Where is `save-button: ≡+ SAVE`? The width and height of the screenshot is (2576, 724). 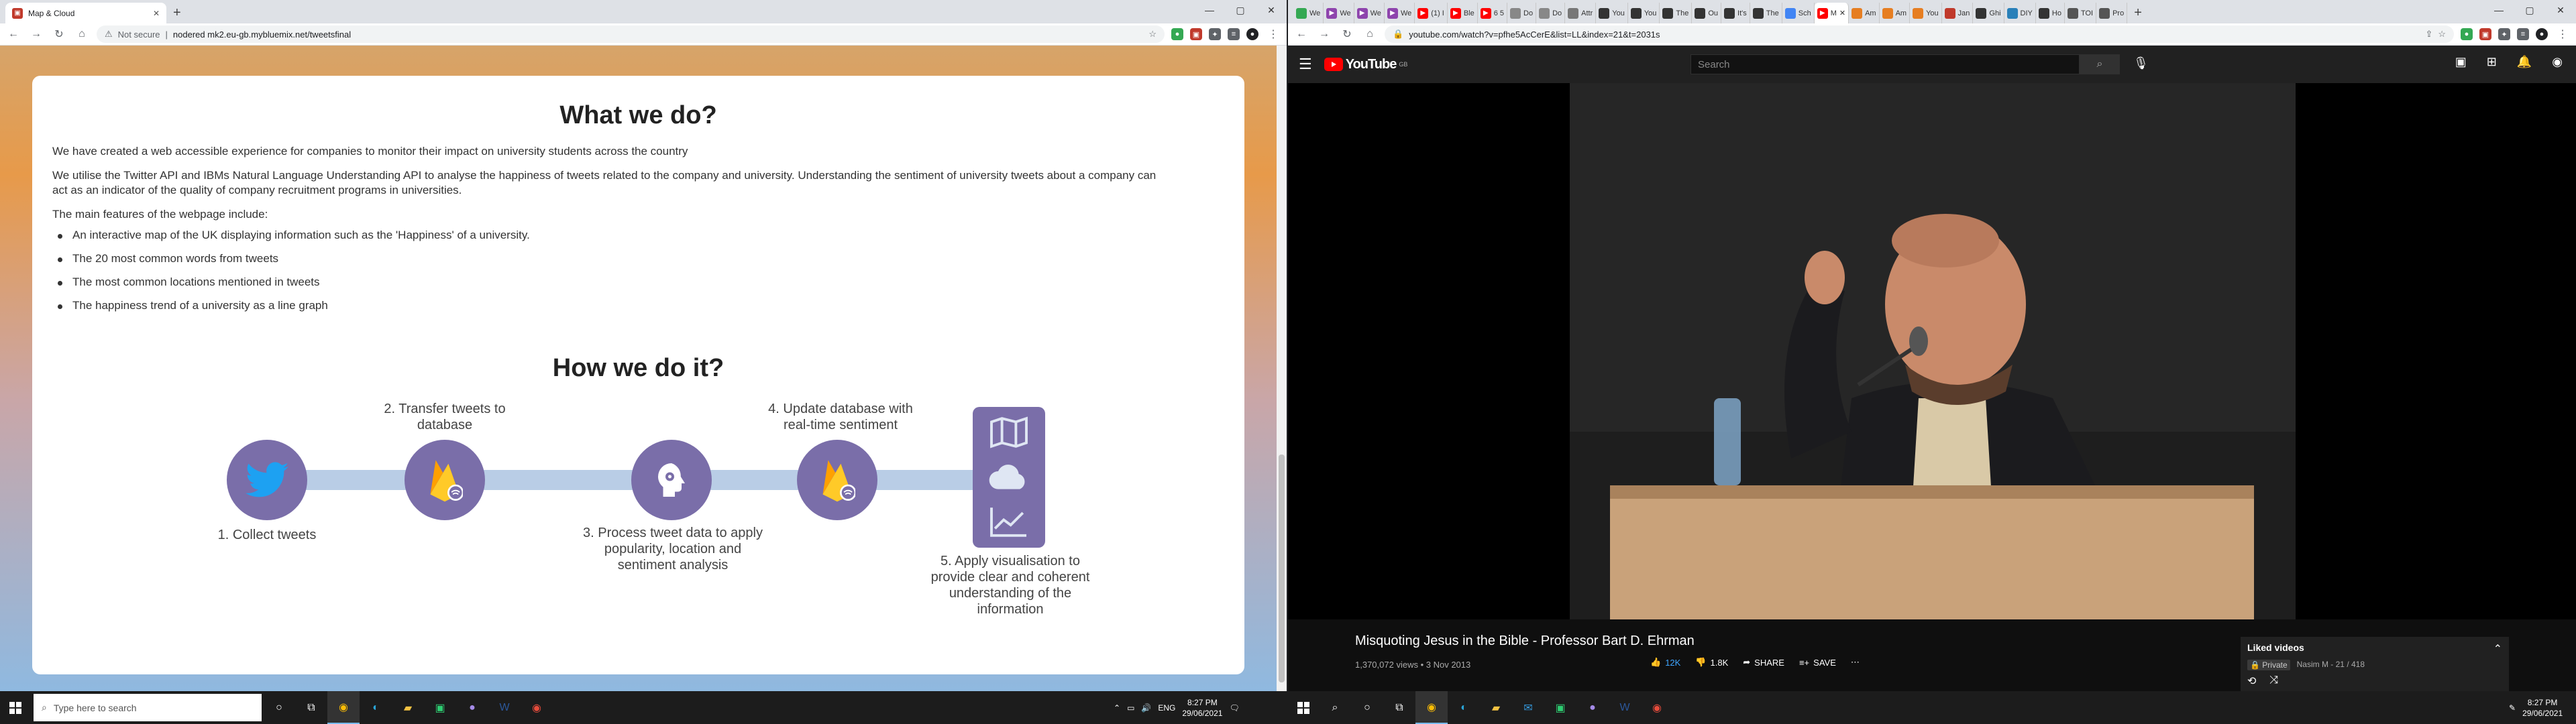 save-button: ≡+ SAVE is located at coordinates (1817, 663).